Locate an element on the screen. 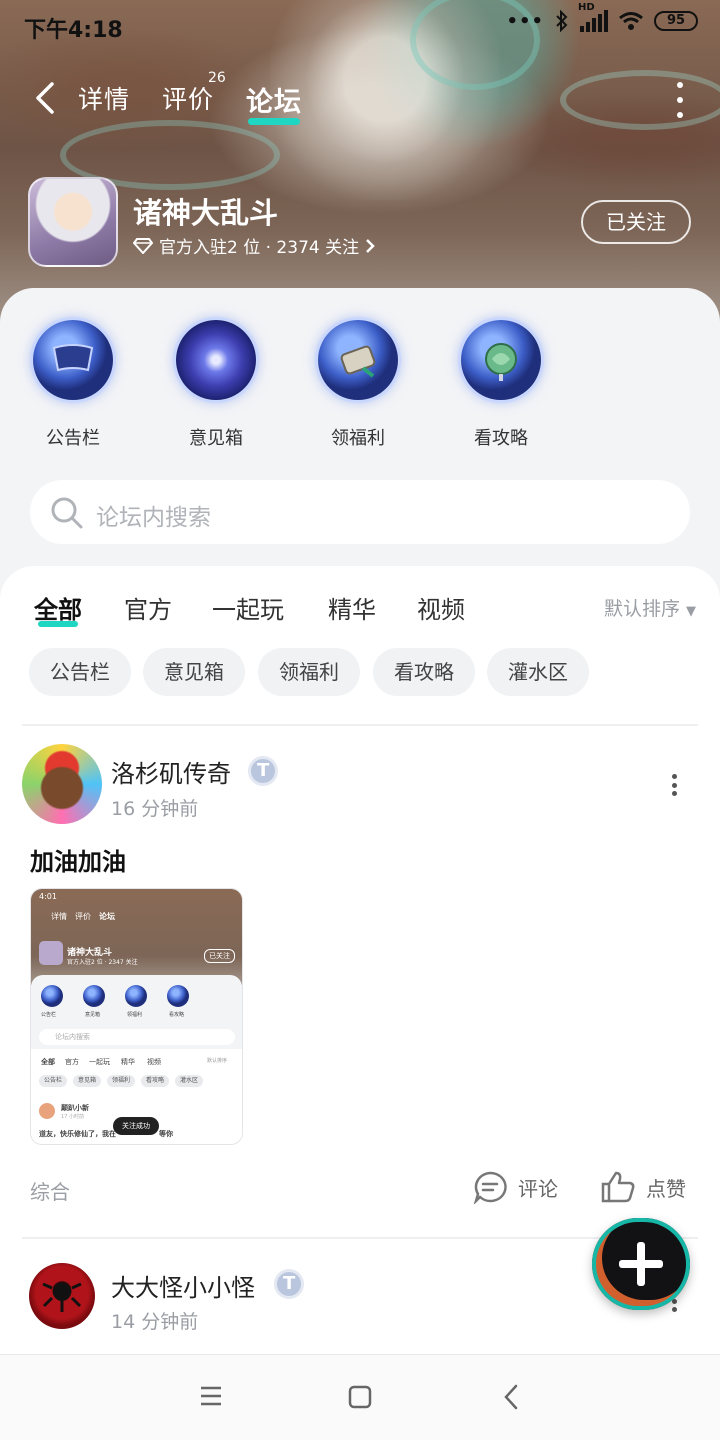 Image resolution: width=720 pixels, height=1440 pixels. game-meta-text: 官方入驻2 位 · 2374 关注 is located at coordinates (259, 248).